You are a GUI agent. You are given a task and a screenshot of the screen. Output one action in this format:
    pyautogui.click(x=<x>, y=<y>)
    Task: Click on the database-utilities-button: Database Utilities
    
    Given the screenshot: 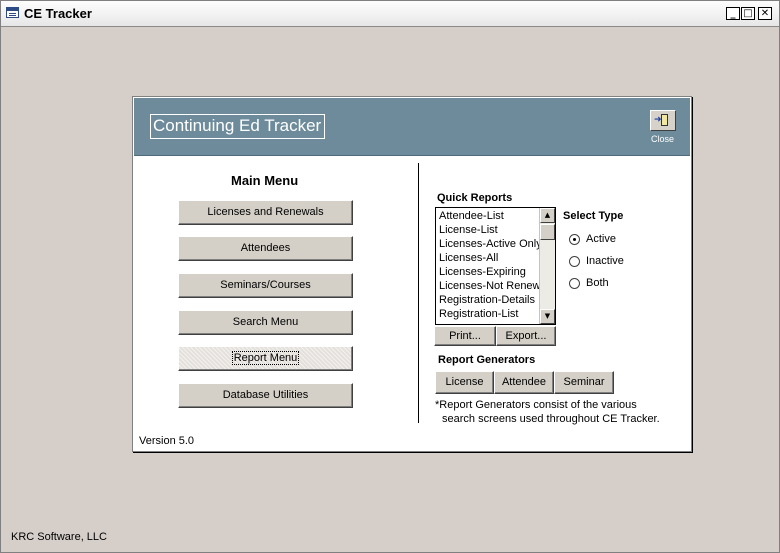 What is the action you would take?
    pyautogui.click(x=265, y=395)
    